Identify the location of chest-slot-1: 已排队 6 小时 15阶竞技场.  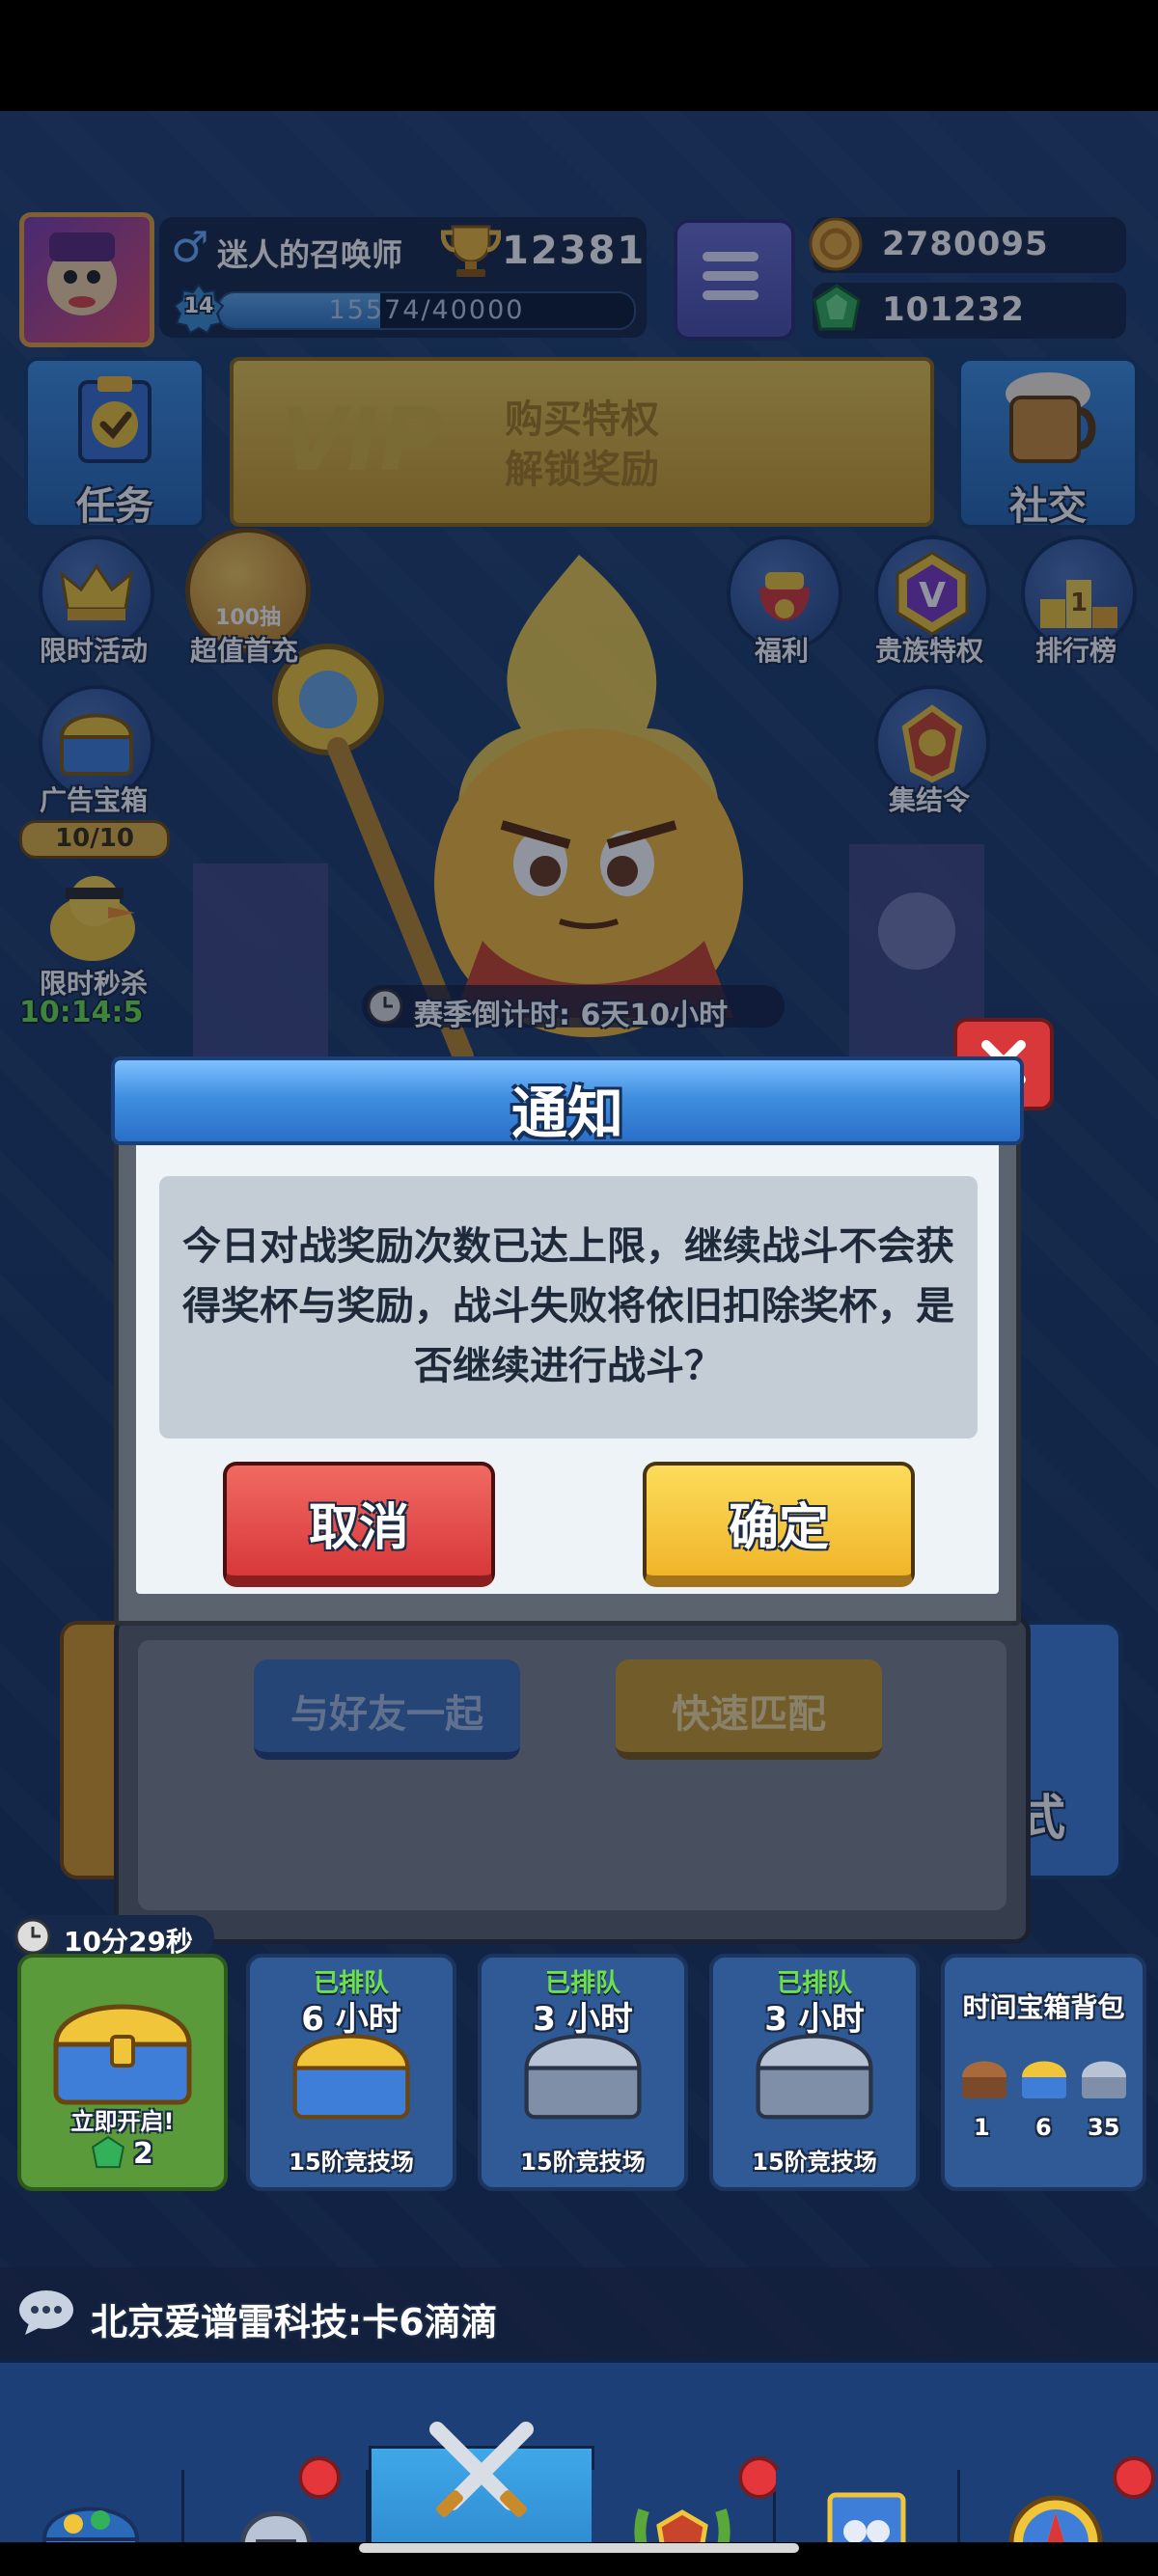
(351, 2072).